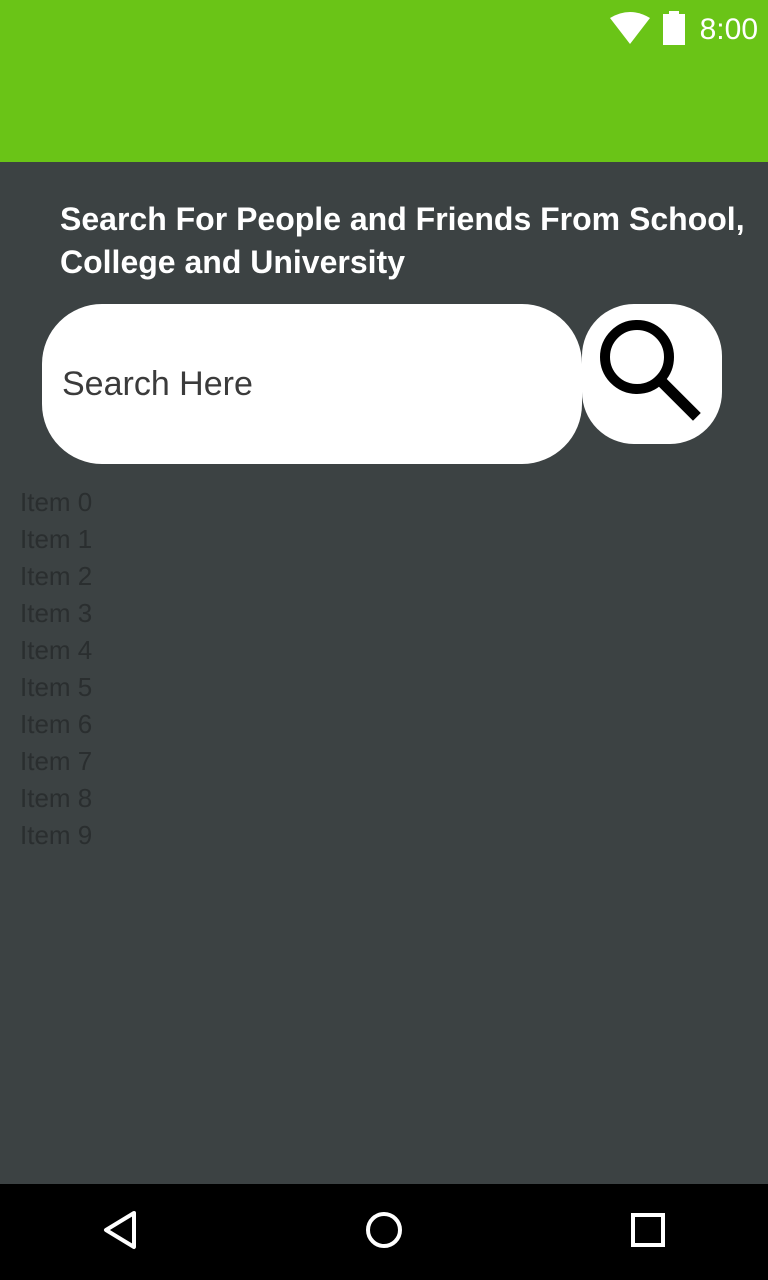  I want to click on list-item: Item 6, so click(56, 724).